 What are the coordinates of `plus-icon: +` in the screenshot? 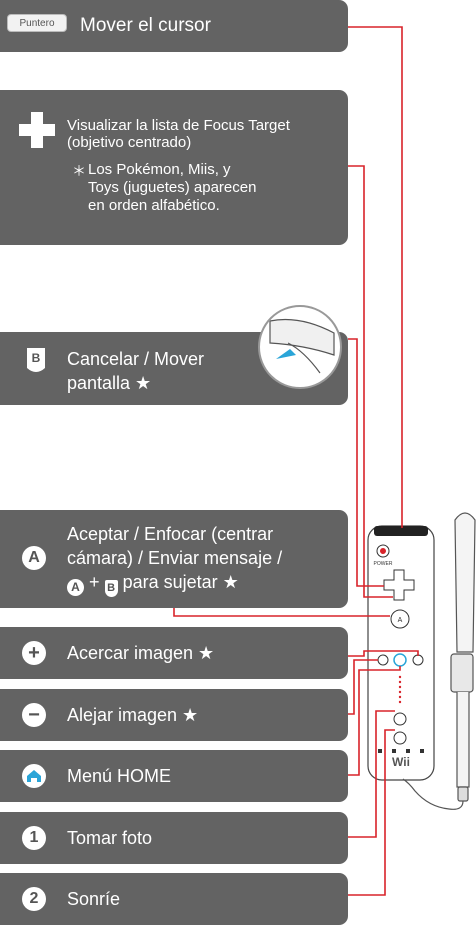 It's located at (34, 653).